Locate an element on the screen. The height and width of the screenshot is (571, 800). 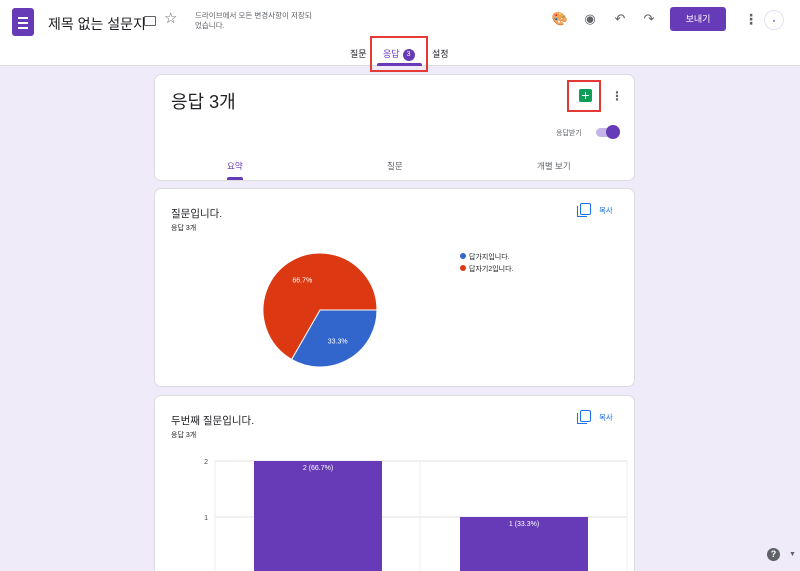
legend-label: 답가지입니다. is located at coordinates (489, 257).